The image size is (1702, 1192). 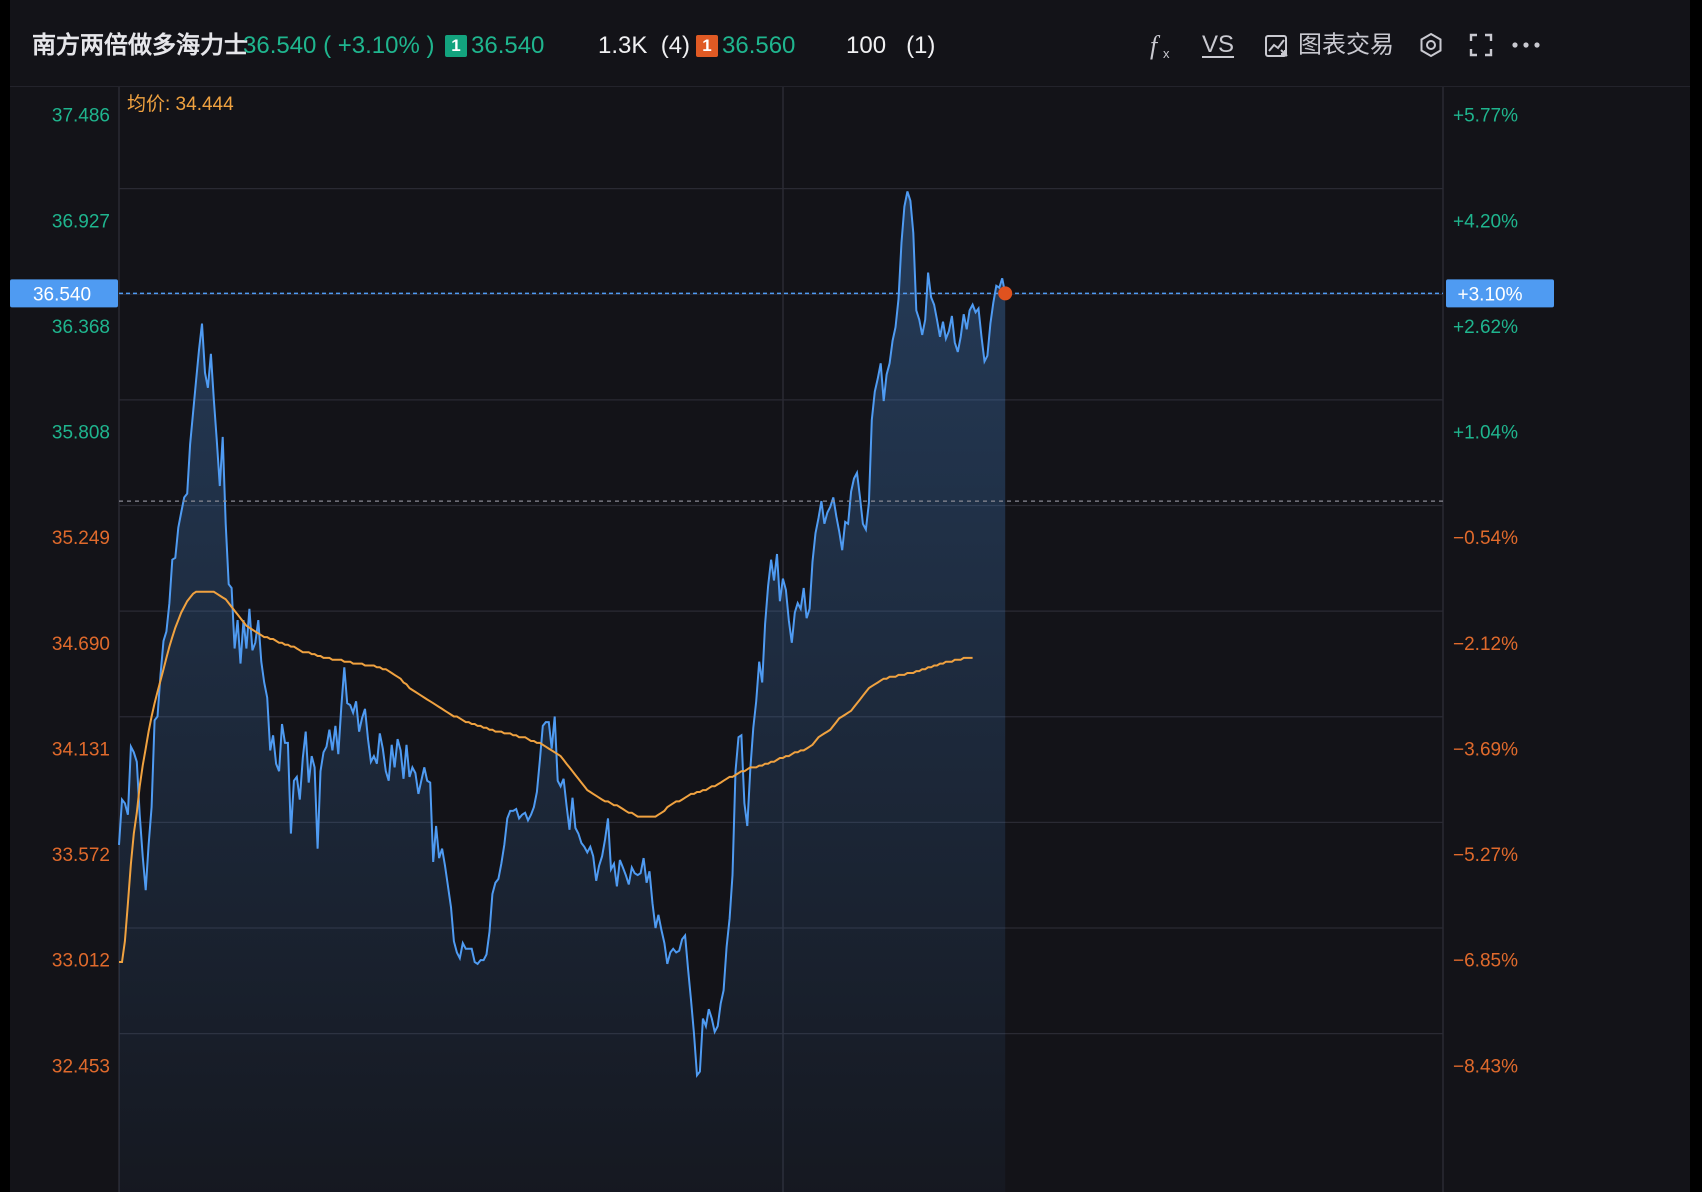 I want to click on price-tick-label: 33.572, so click(x=81, y=855).